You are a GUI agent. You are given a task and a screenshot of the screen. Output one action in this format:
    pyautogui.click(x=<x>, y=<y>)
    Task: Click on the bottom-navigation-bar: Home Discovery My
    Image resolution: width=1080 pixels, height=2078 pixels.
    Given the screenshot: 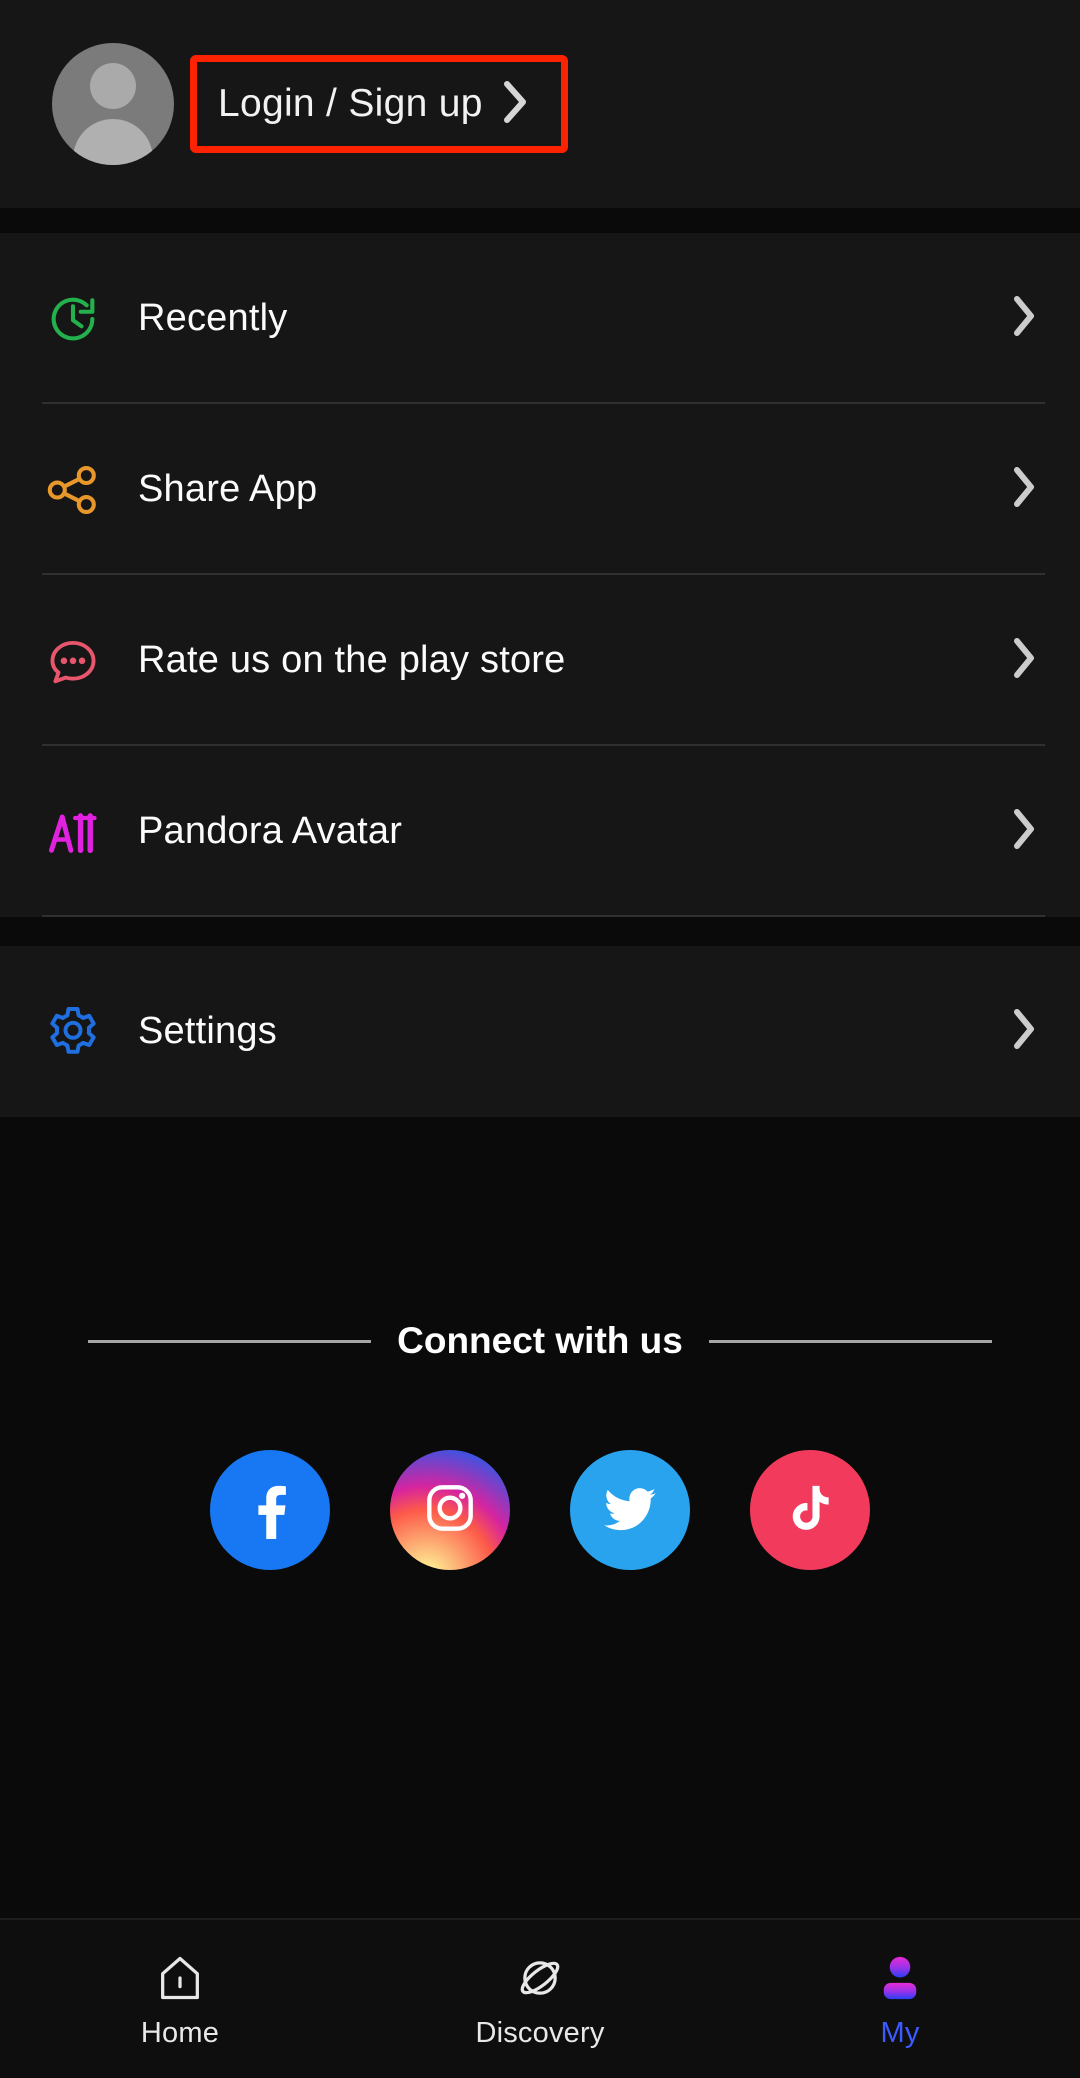 What is the action you would take?
    pyautogui.click(x=540, y=1998)
    